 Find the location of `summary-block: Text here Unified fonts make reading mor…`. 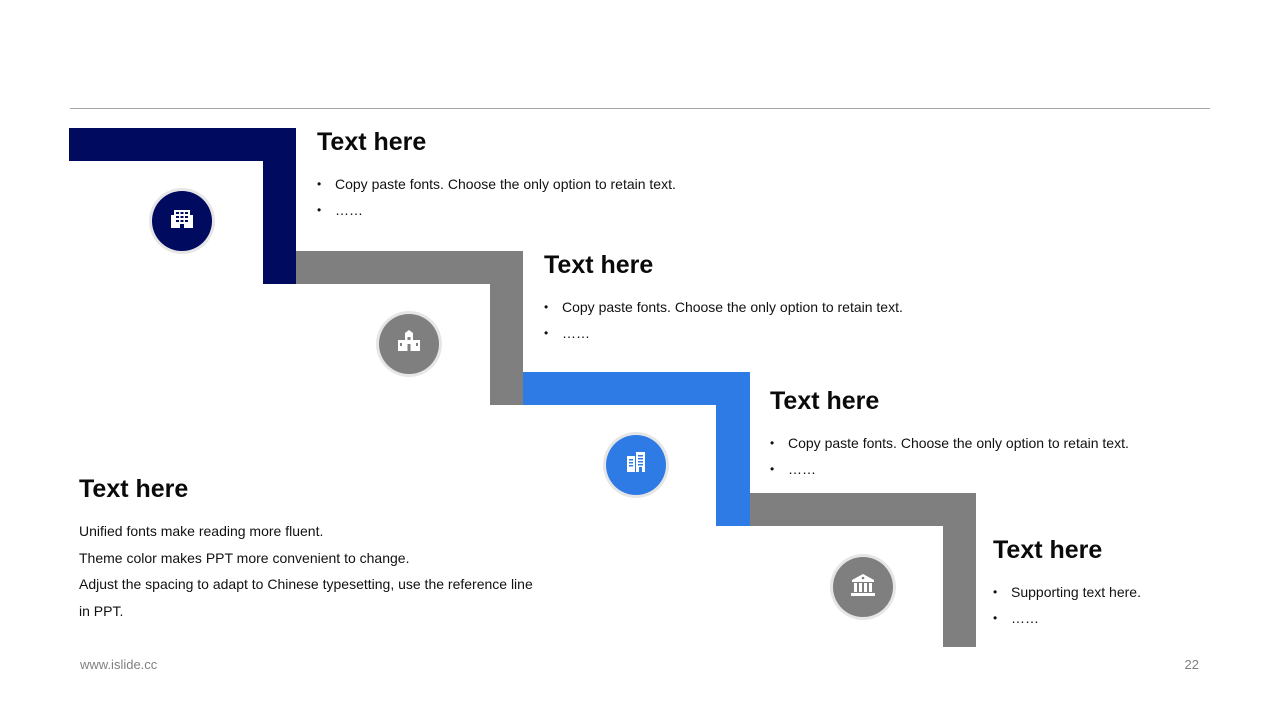

summary-block: Text here Unified fonts make reading mor… is located at coordinates (319, 549).